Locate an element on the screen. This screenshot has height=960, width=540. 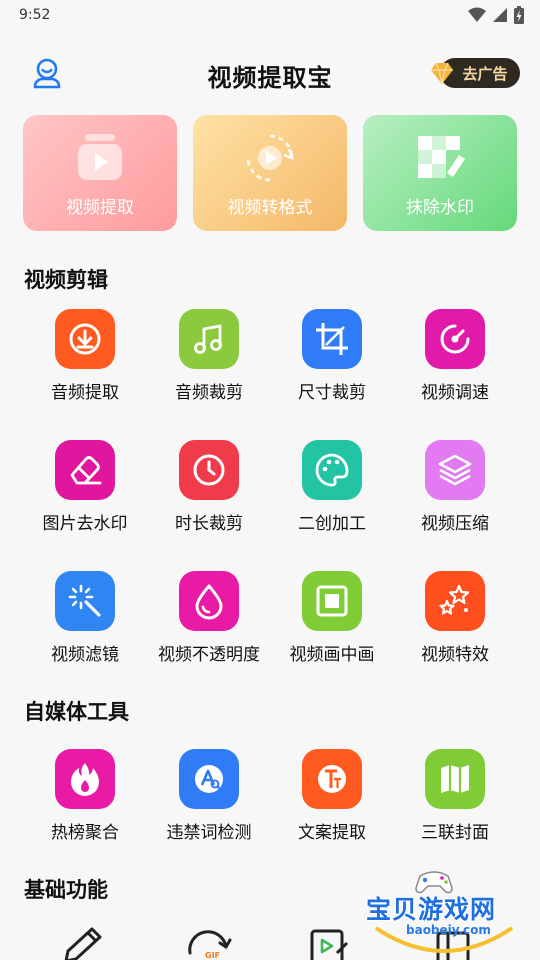
palette-icon is located at coordinates (332, 470).